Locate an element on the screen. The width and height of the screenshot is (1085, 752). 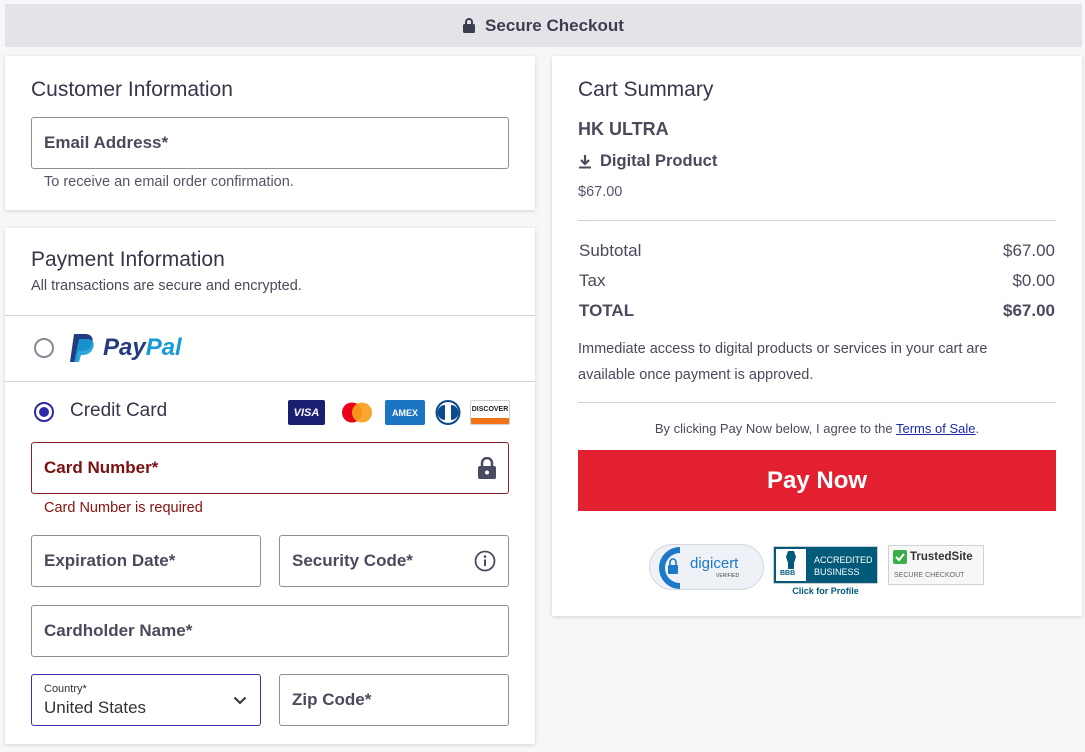
terms-of-sale-link: Terms of Sale is located at coordinates (935, 428).